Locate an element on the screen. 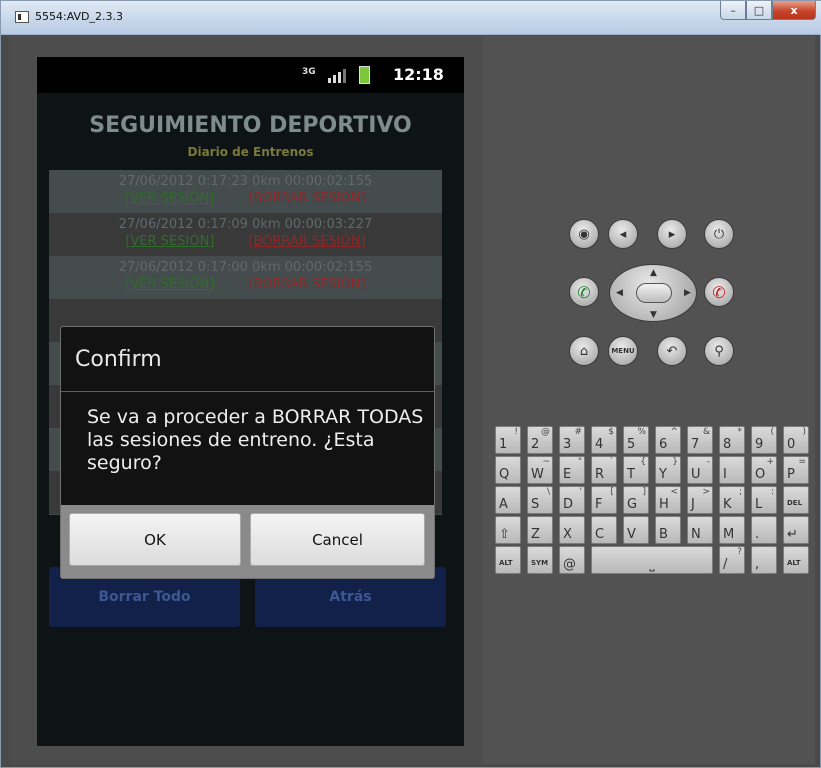  keyboard-key: Q is located at coordinates (508, 470).